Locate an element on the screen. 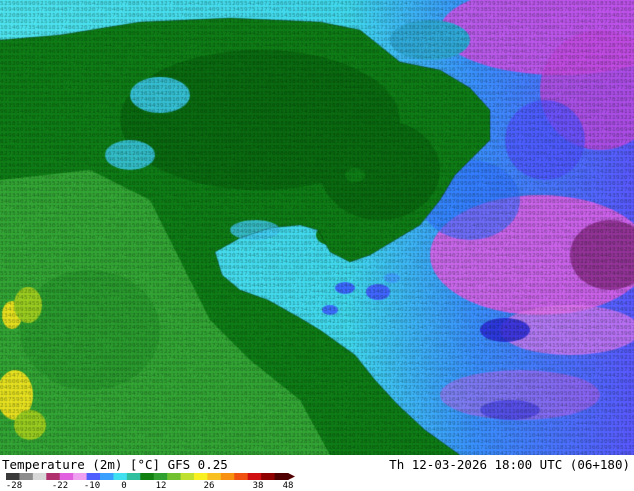 The width and height of the screenshot is (634, 491). colorbar is located at coordinates (150, 476).